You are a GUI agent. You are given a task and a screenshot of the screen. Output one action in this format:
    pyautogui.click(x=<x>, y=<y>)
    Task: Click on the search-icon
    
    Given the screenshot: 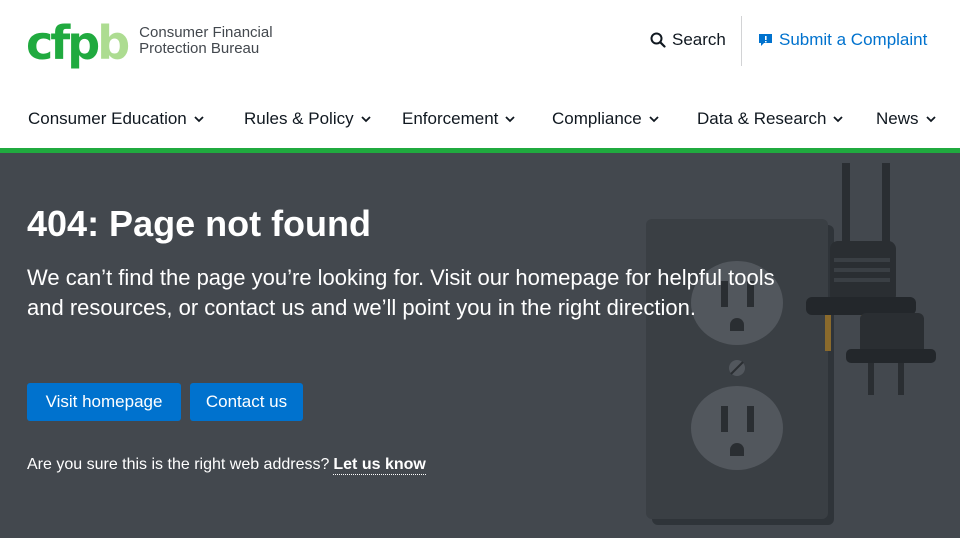 What is the action you would take?
    pyautogui.click(x=658, y=40)
    